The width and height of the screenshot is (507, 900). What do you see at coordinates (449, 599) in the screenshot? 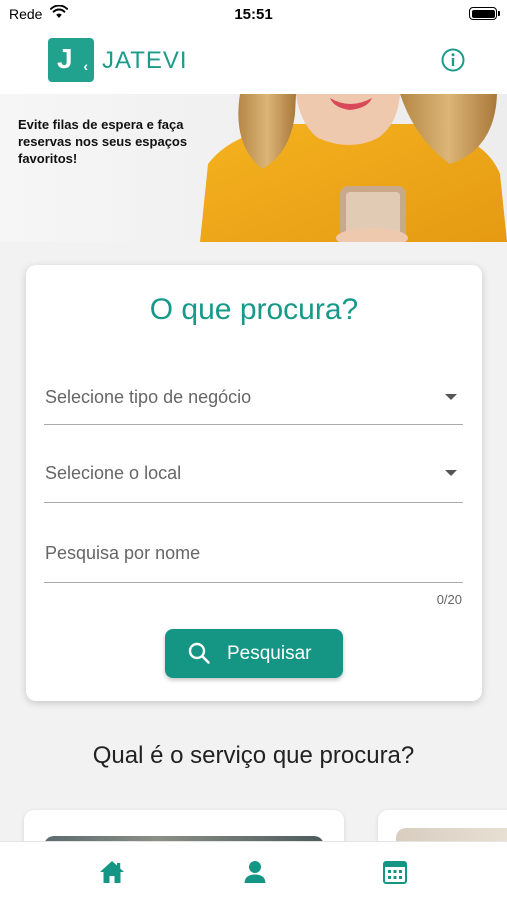
I see `character-counter: 0/20` at bounding box center [449, 599].